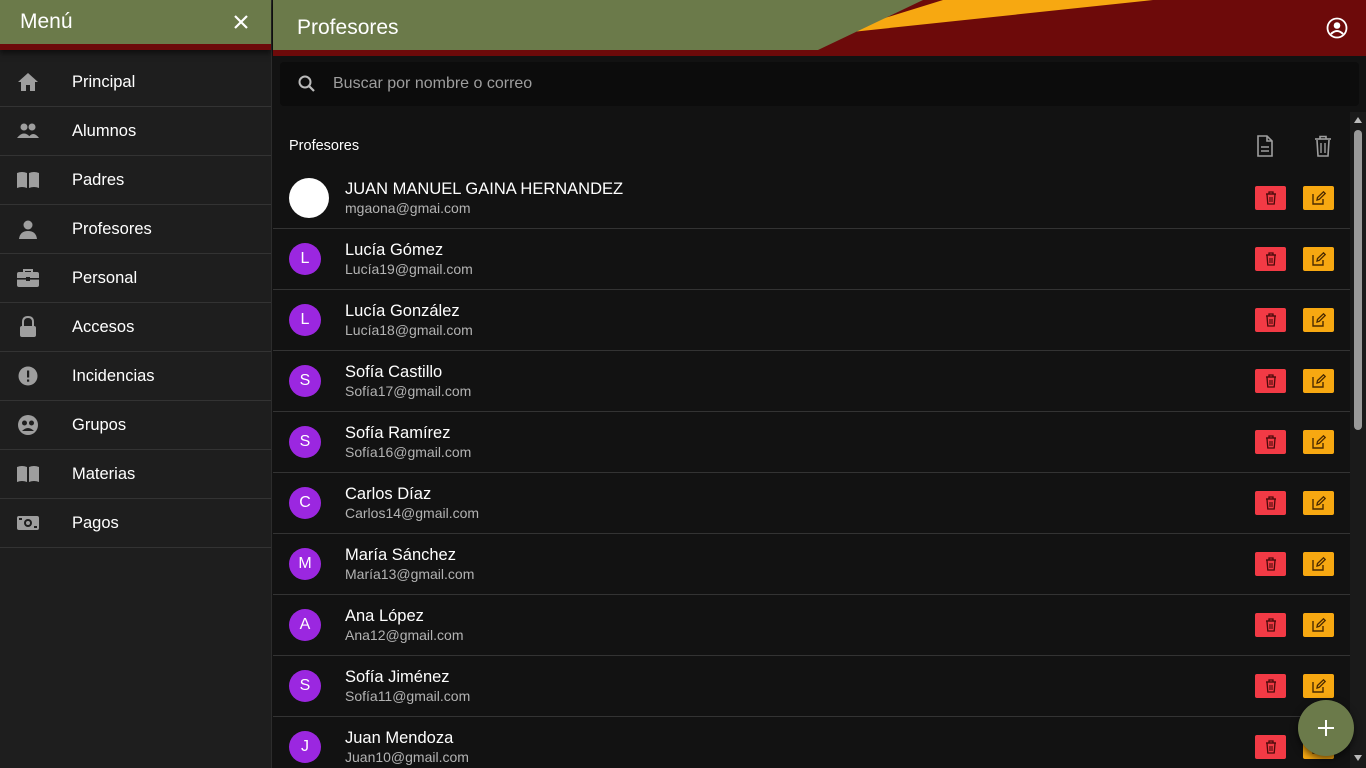 Image resolution: width=1366 pixels, height=768 pixels. Describe the element at coordinates (241, 22) in the screenshot. I see `close-icon` at that location.